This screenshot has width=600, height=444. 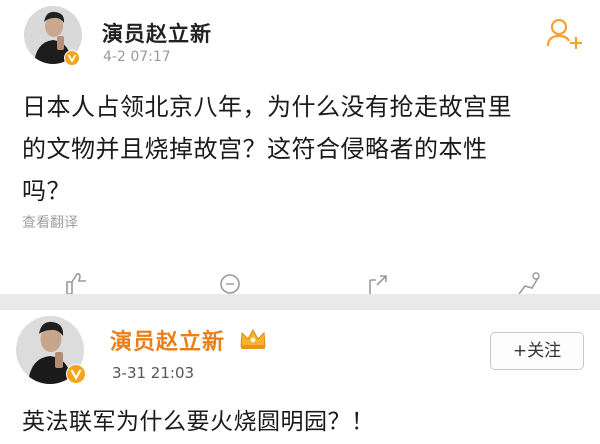 I want to click on follow-button: +关注, so click(x=537, y=351).